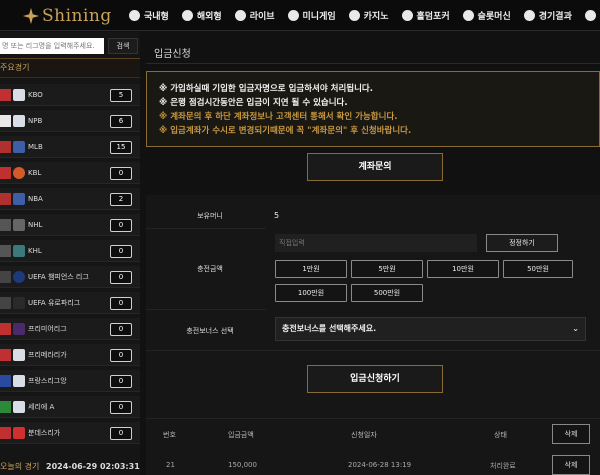 The image size is (600, 475). Describe the element at coordinates (254, 15) in the screenshot. I see `nav-item-live: 라이브` at that location.